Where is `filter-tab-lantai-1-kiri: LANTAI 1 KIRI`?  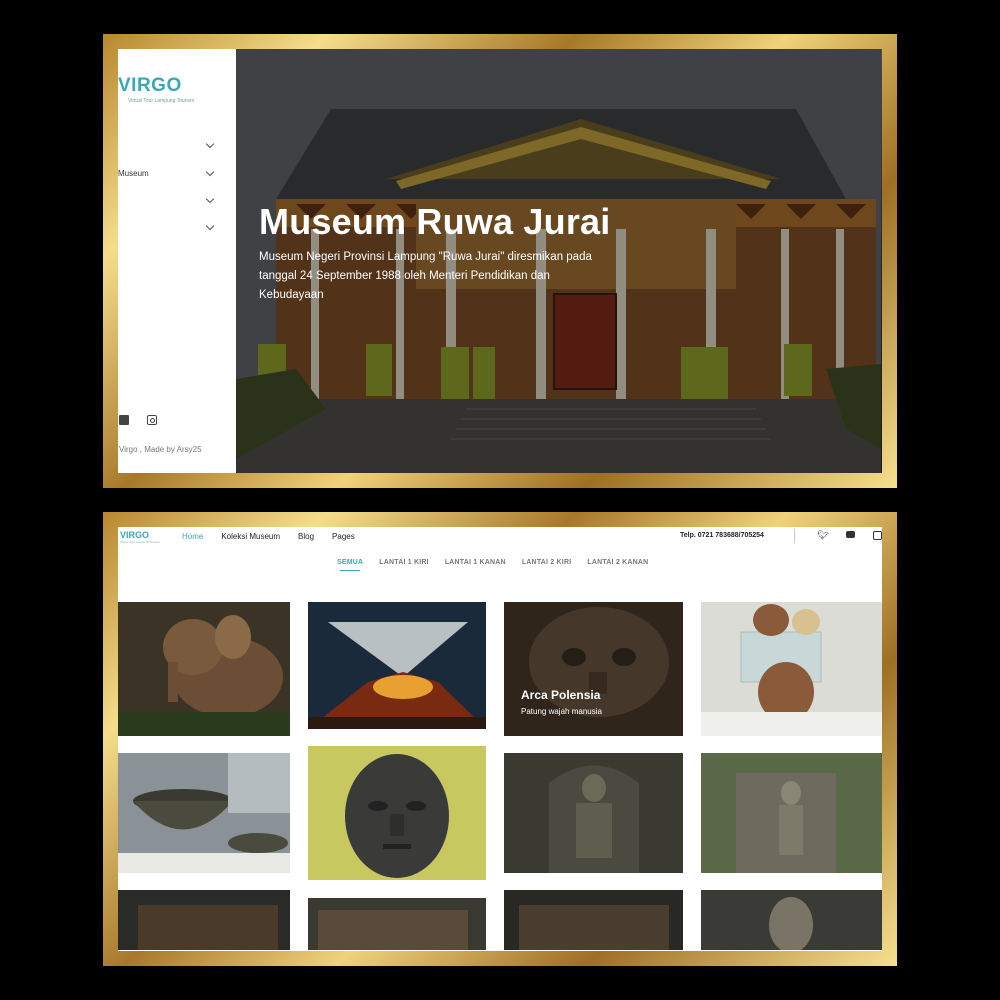
filter-tab-lantai-1-kiri: LANTAI 1 KIRI is located at coordinates (404, 562).